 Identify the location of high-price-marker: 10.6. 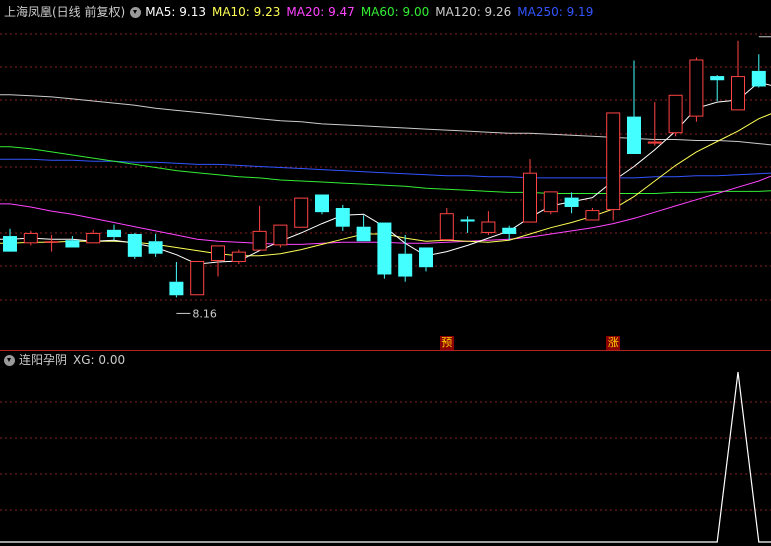
(764, 37).